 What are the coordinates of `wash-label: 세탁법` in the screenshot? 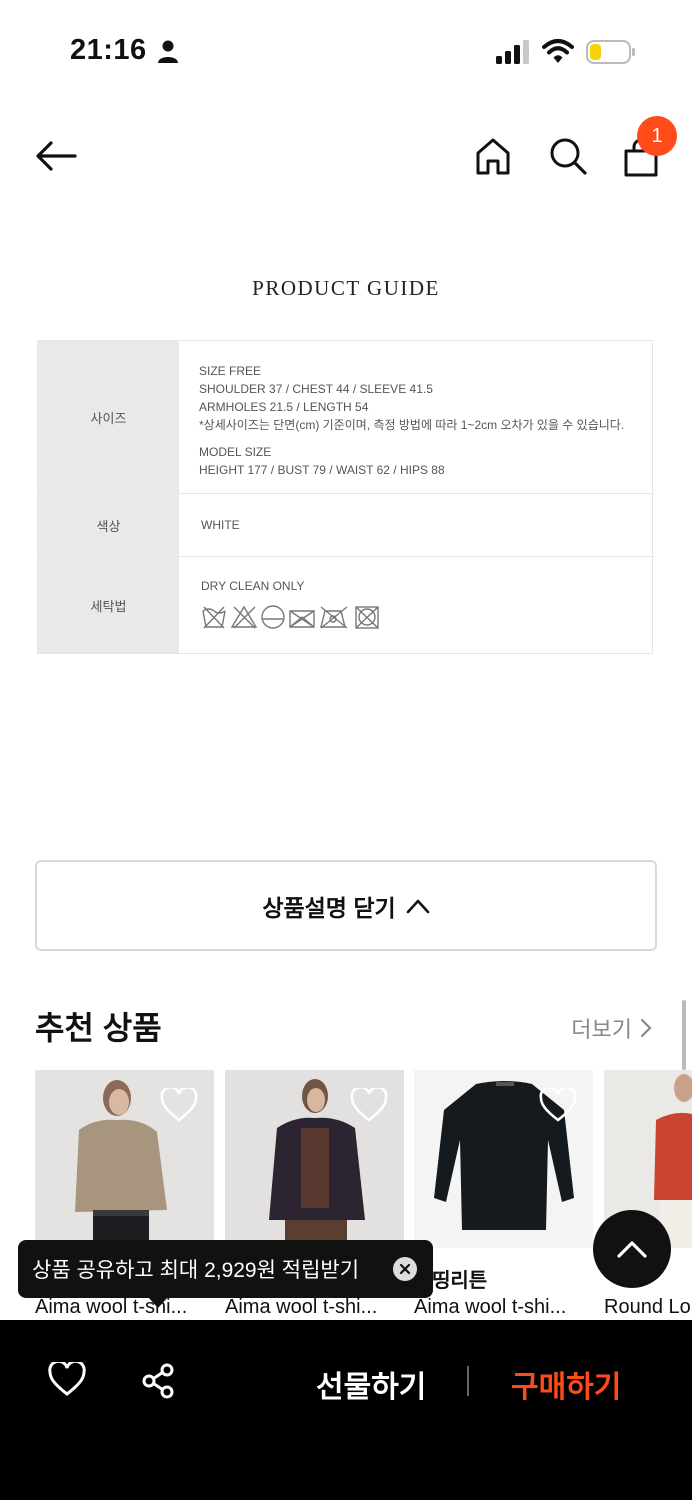 It's located at (108, 605).